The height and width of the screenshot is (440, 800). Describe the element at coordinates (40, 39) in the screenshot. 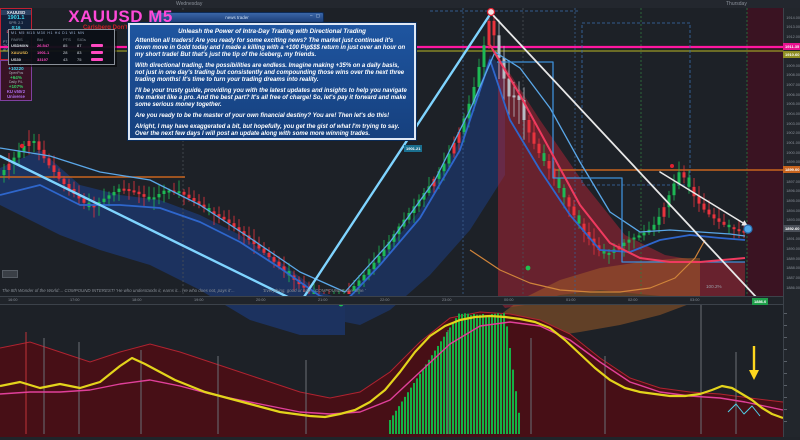

I see `col-bid: Bid` at that location.